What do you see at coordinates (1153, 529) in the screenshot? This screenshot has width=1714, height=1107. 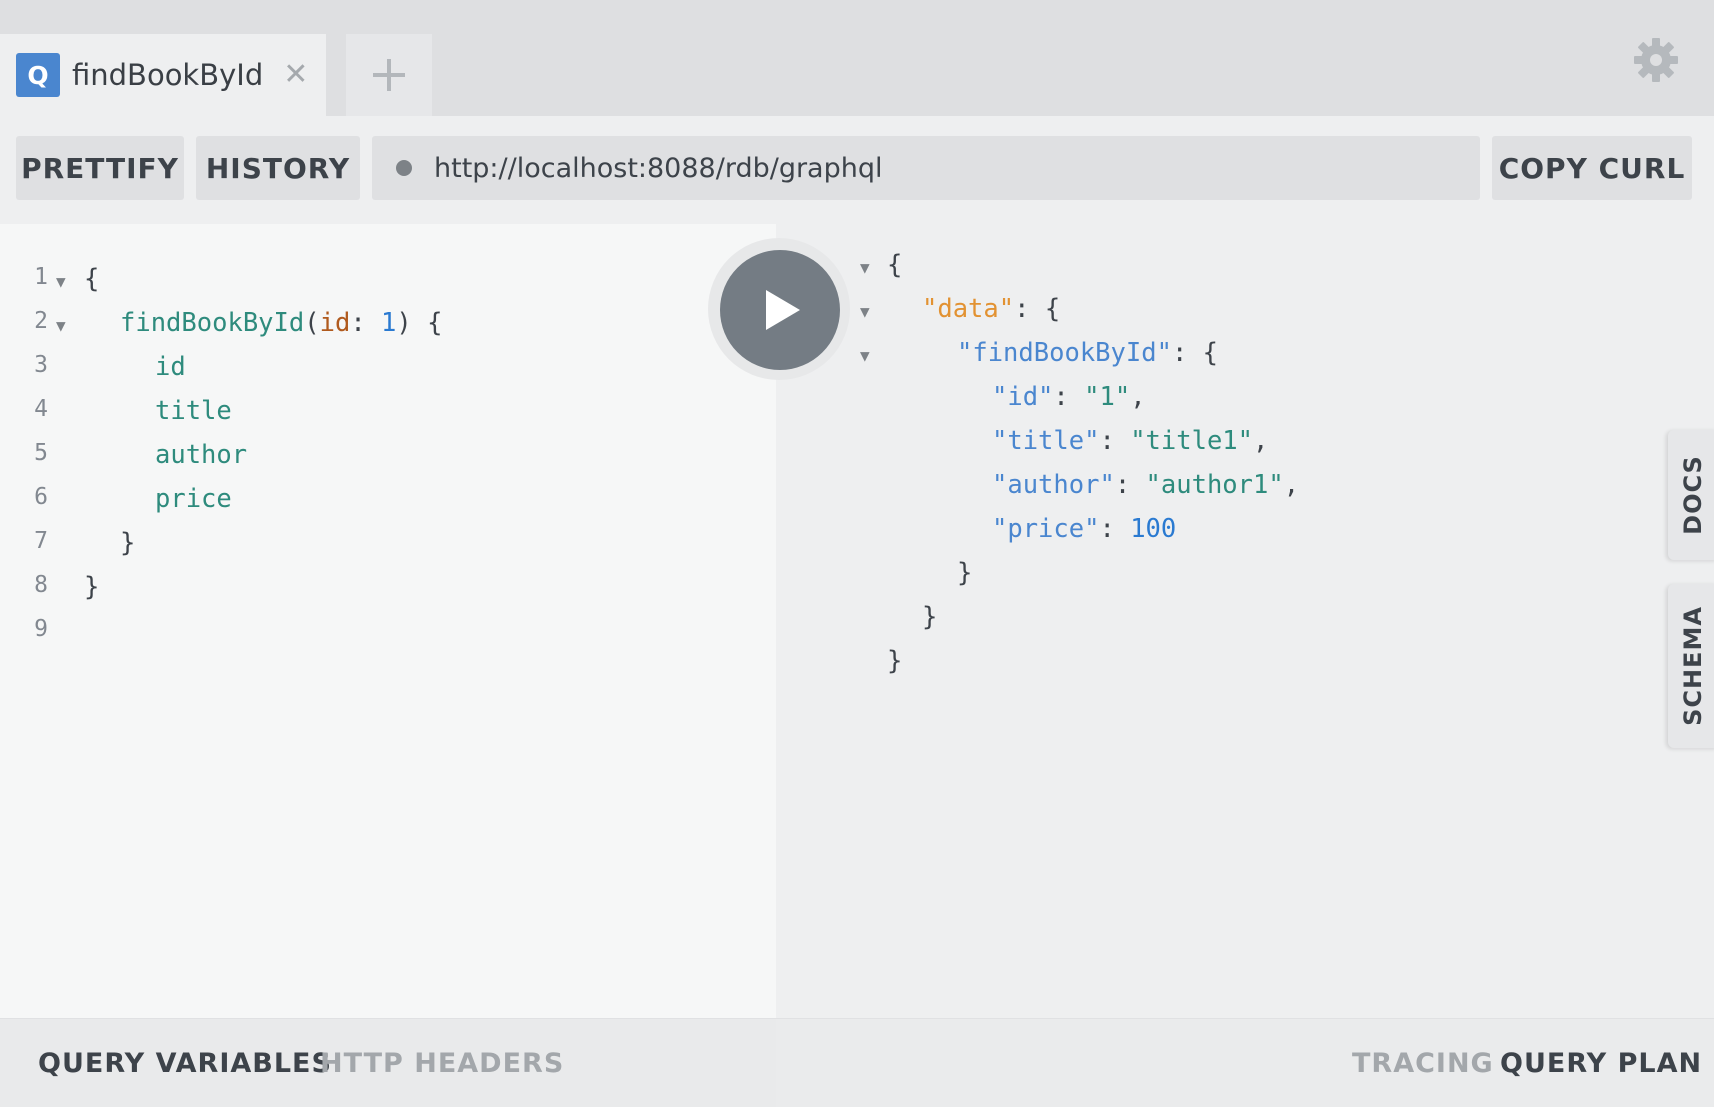 I see `json-value: 100` at bounding box center [1153, 529].